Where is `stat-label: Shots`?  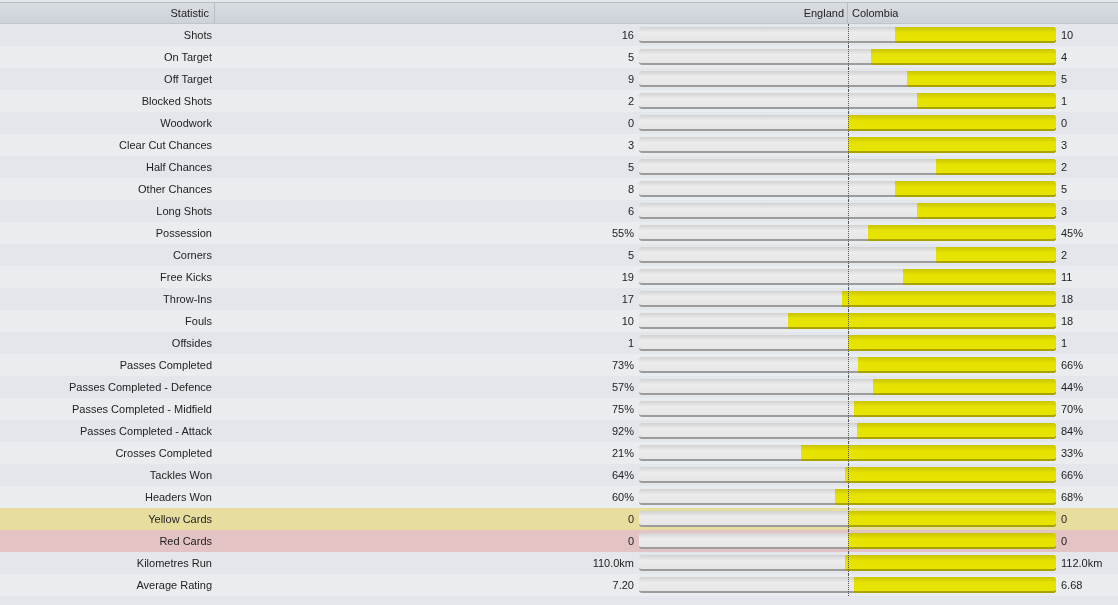
stat-label: Shots is located at coordinates (197, 35).